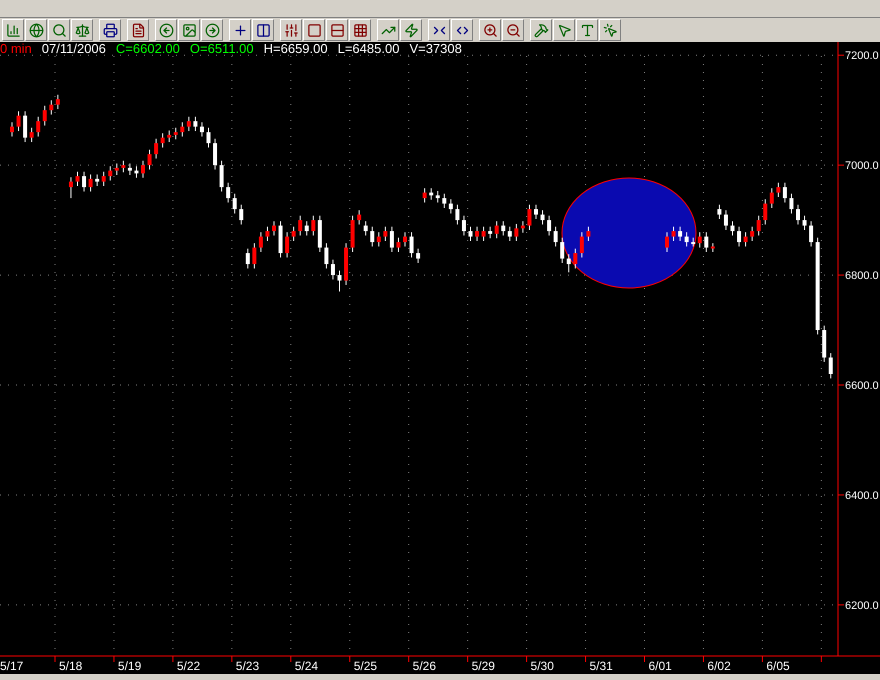 This screenshot has width=880, height=680. What do you see at coordinates (660, 666) in the screenshot?
I see `date-label: 6/01` at bounding box center [660, 666].